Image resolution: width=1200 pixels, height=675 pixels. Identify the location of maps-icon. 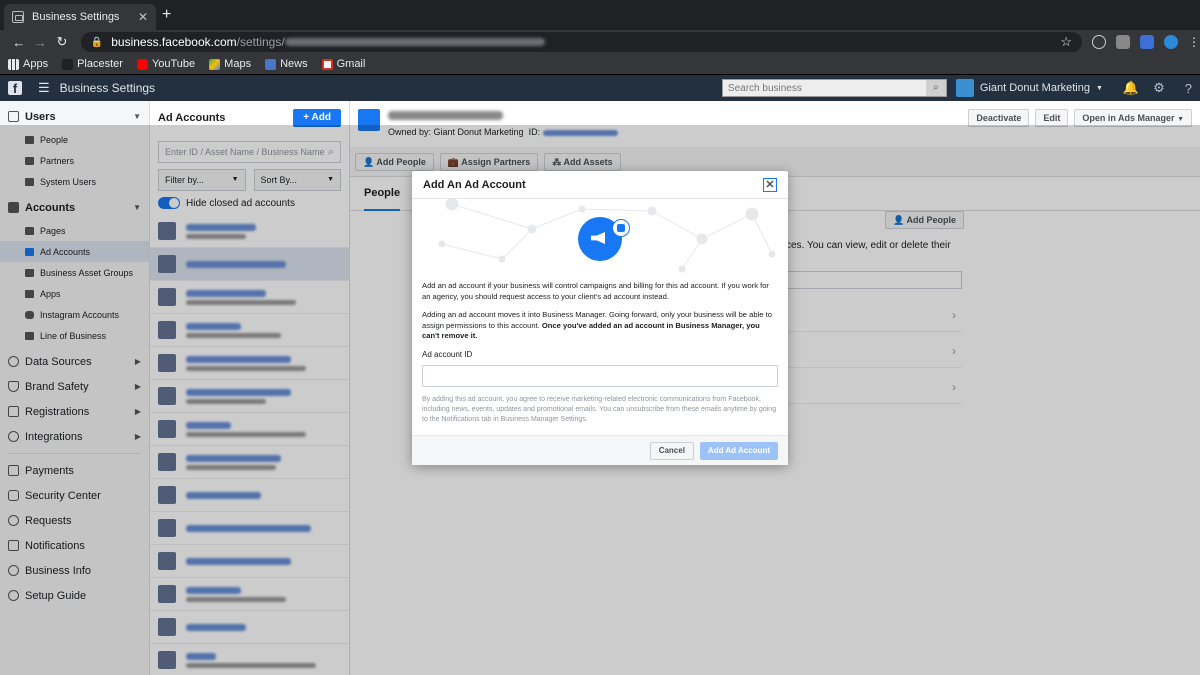
(215, 64).